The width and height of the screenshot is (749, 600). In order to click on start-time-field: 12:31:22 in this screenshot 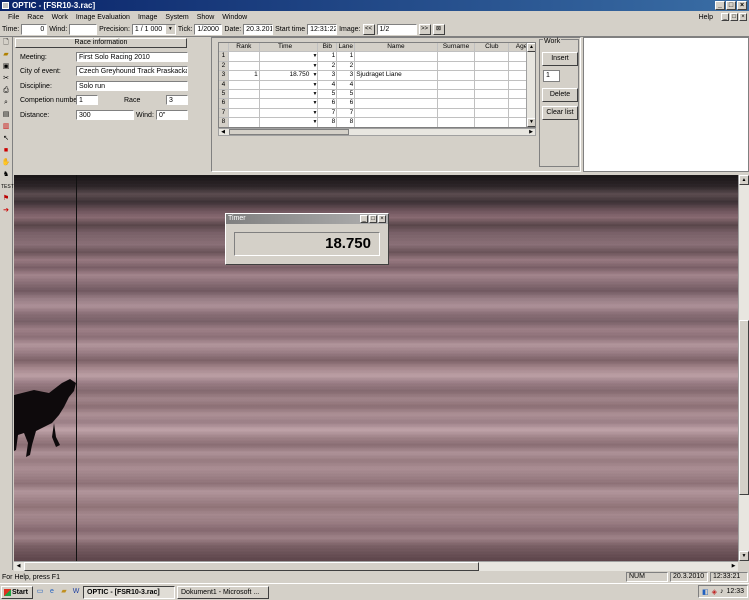, I will do `click(322, 29)`.